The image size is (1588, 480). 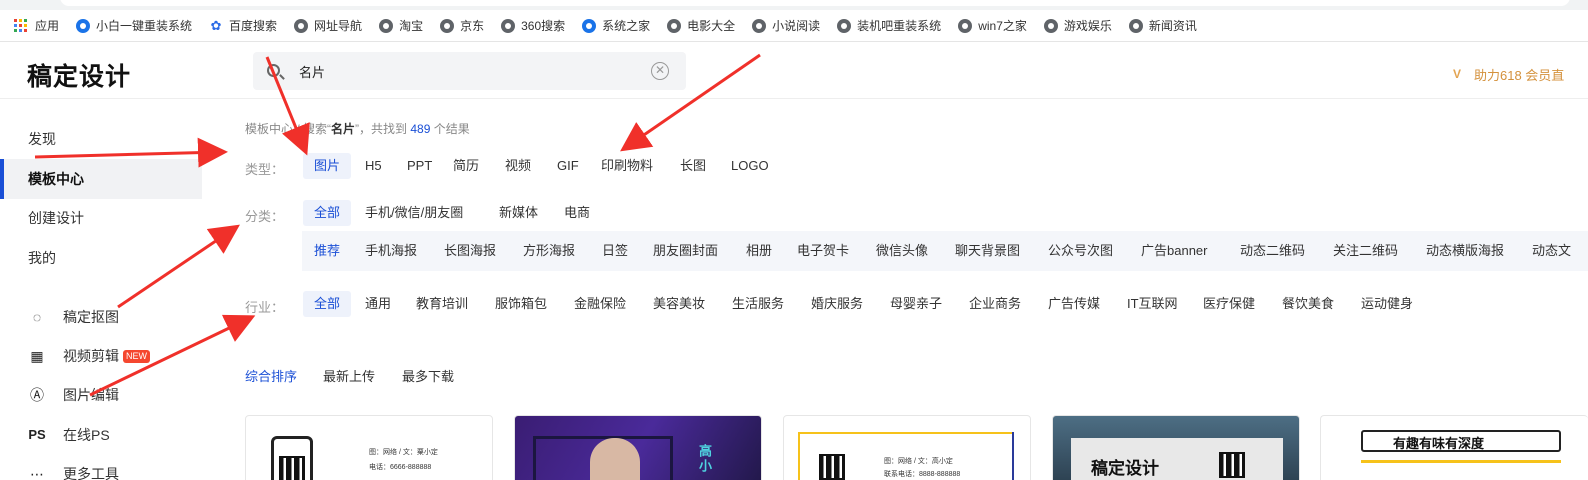 What do you see at coordinates (1272, 251) in the screenshot?
I see `subcategory-chip: 动态二维码` at bounding box center [1272, 251].